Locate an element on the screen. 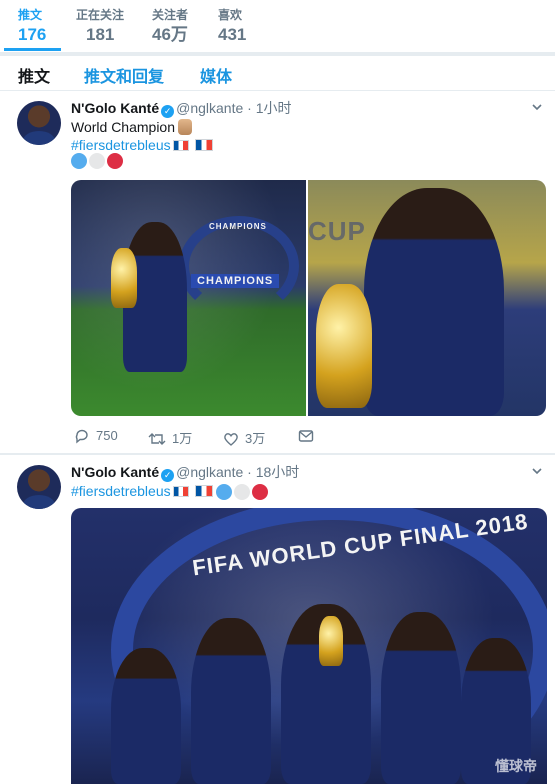 This screenshot has height=784, width=555. stat-following-value: 181 is located at coordinates (100, 34).